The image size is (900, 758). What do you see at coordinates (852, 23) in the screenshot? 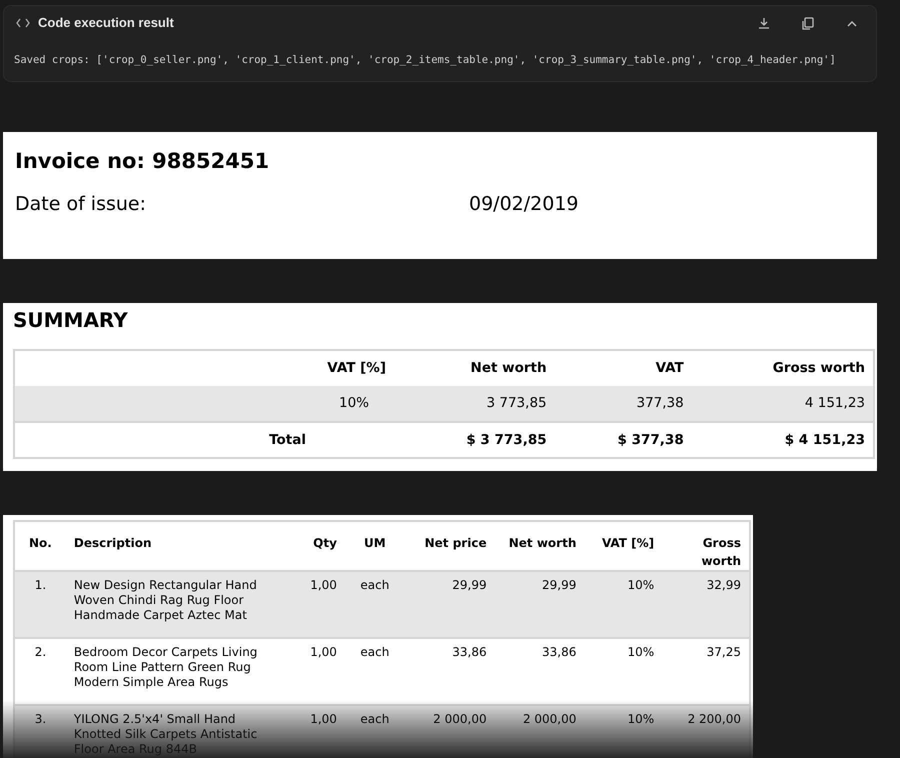
I see `chevron-up-icon` at bounding box center [852, 23].